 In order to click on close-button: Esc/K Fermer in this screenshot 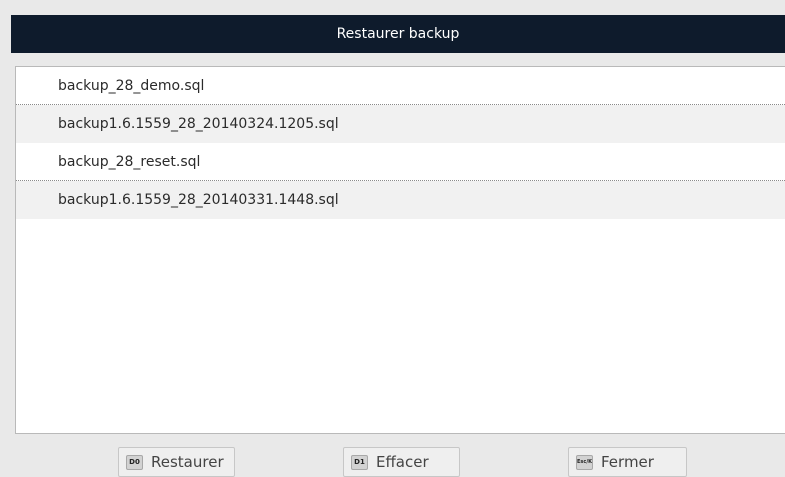, I will do `click(627, 462)`.